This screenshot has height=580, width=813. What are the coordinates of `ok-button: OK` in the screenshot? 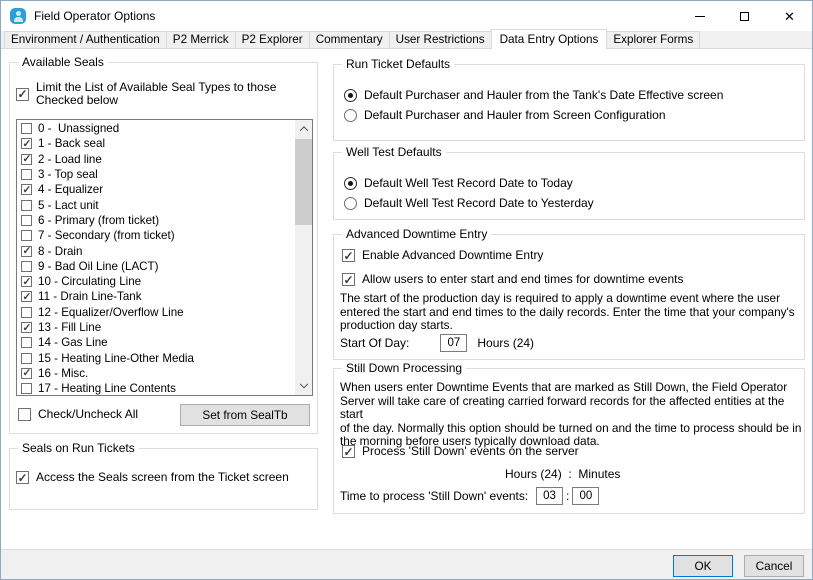 It's located at (703, 566).